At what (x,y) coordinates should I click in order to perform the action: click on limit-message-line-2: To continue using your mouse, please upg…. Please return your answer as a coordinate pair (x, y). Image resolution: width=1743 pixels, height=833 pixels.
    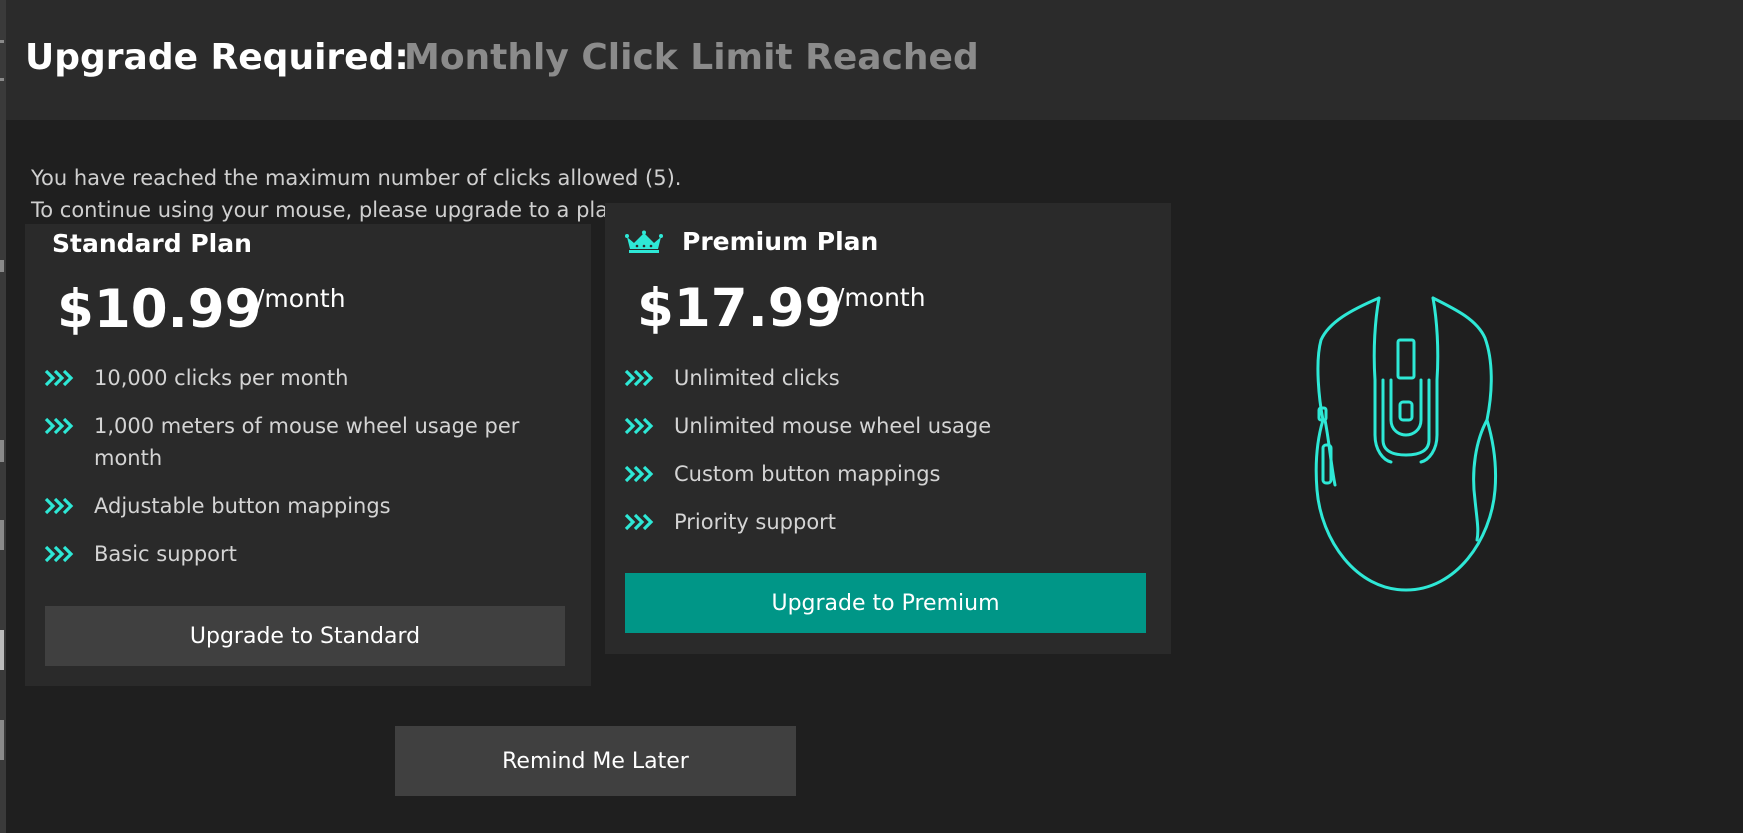
    Looking at the image, I should click on (330, 210).